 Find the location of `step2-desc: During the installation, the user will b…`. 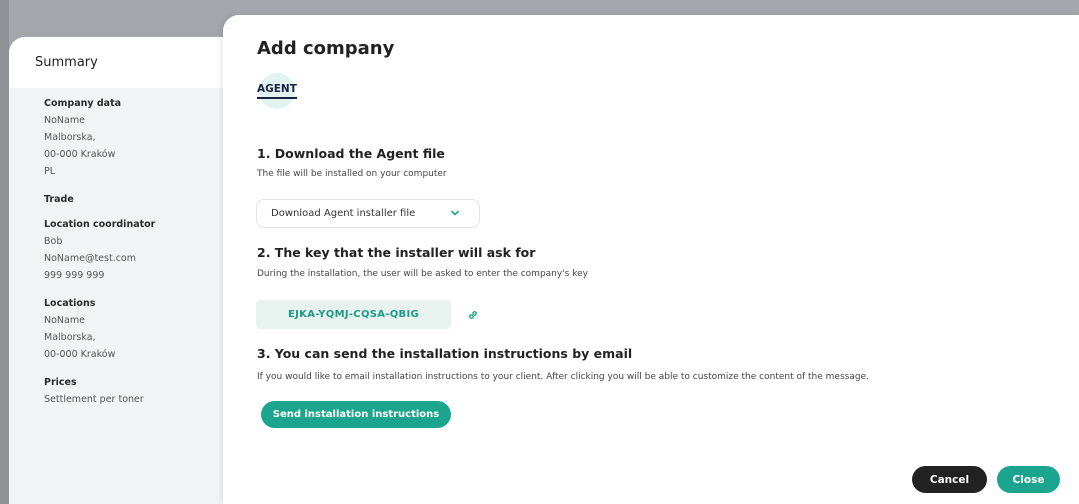

step2-desc: During the installation, the user will b… is located at coordinates (422, 274).